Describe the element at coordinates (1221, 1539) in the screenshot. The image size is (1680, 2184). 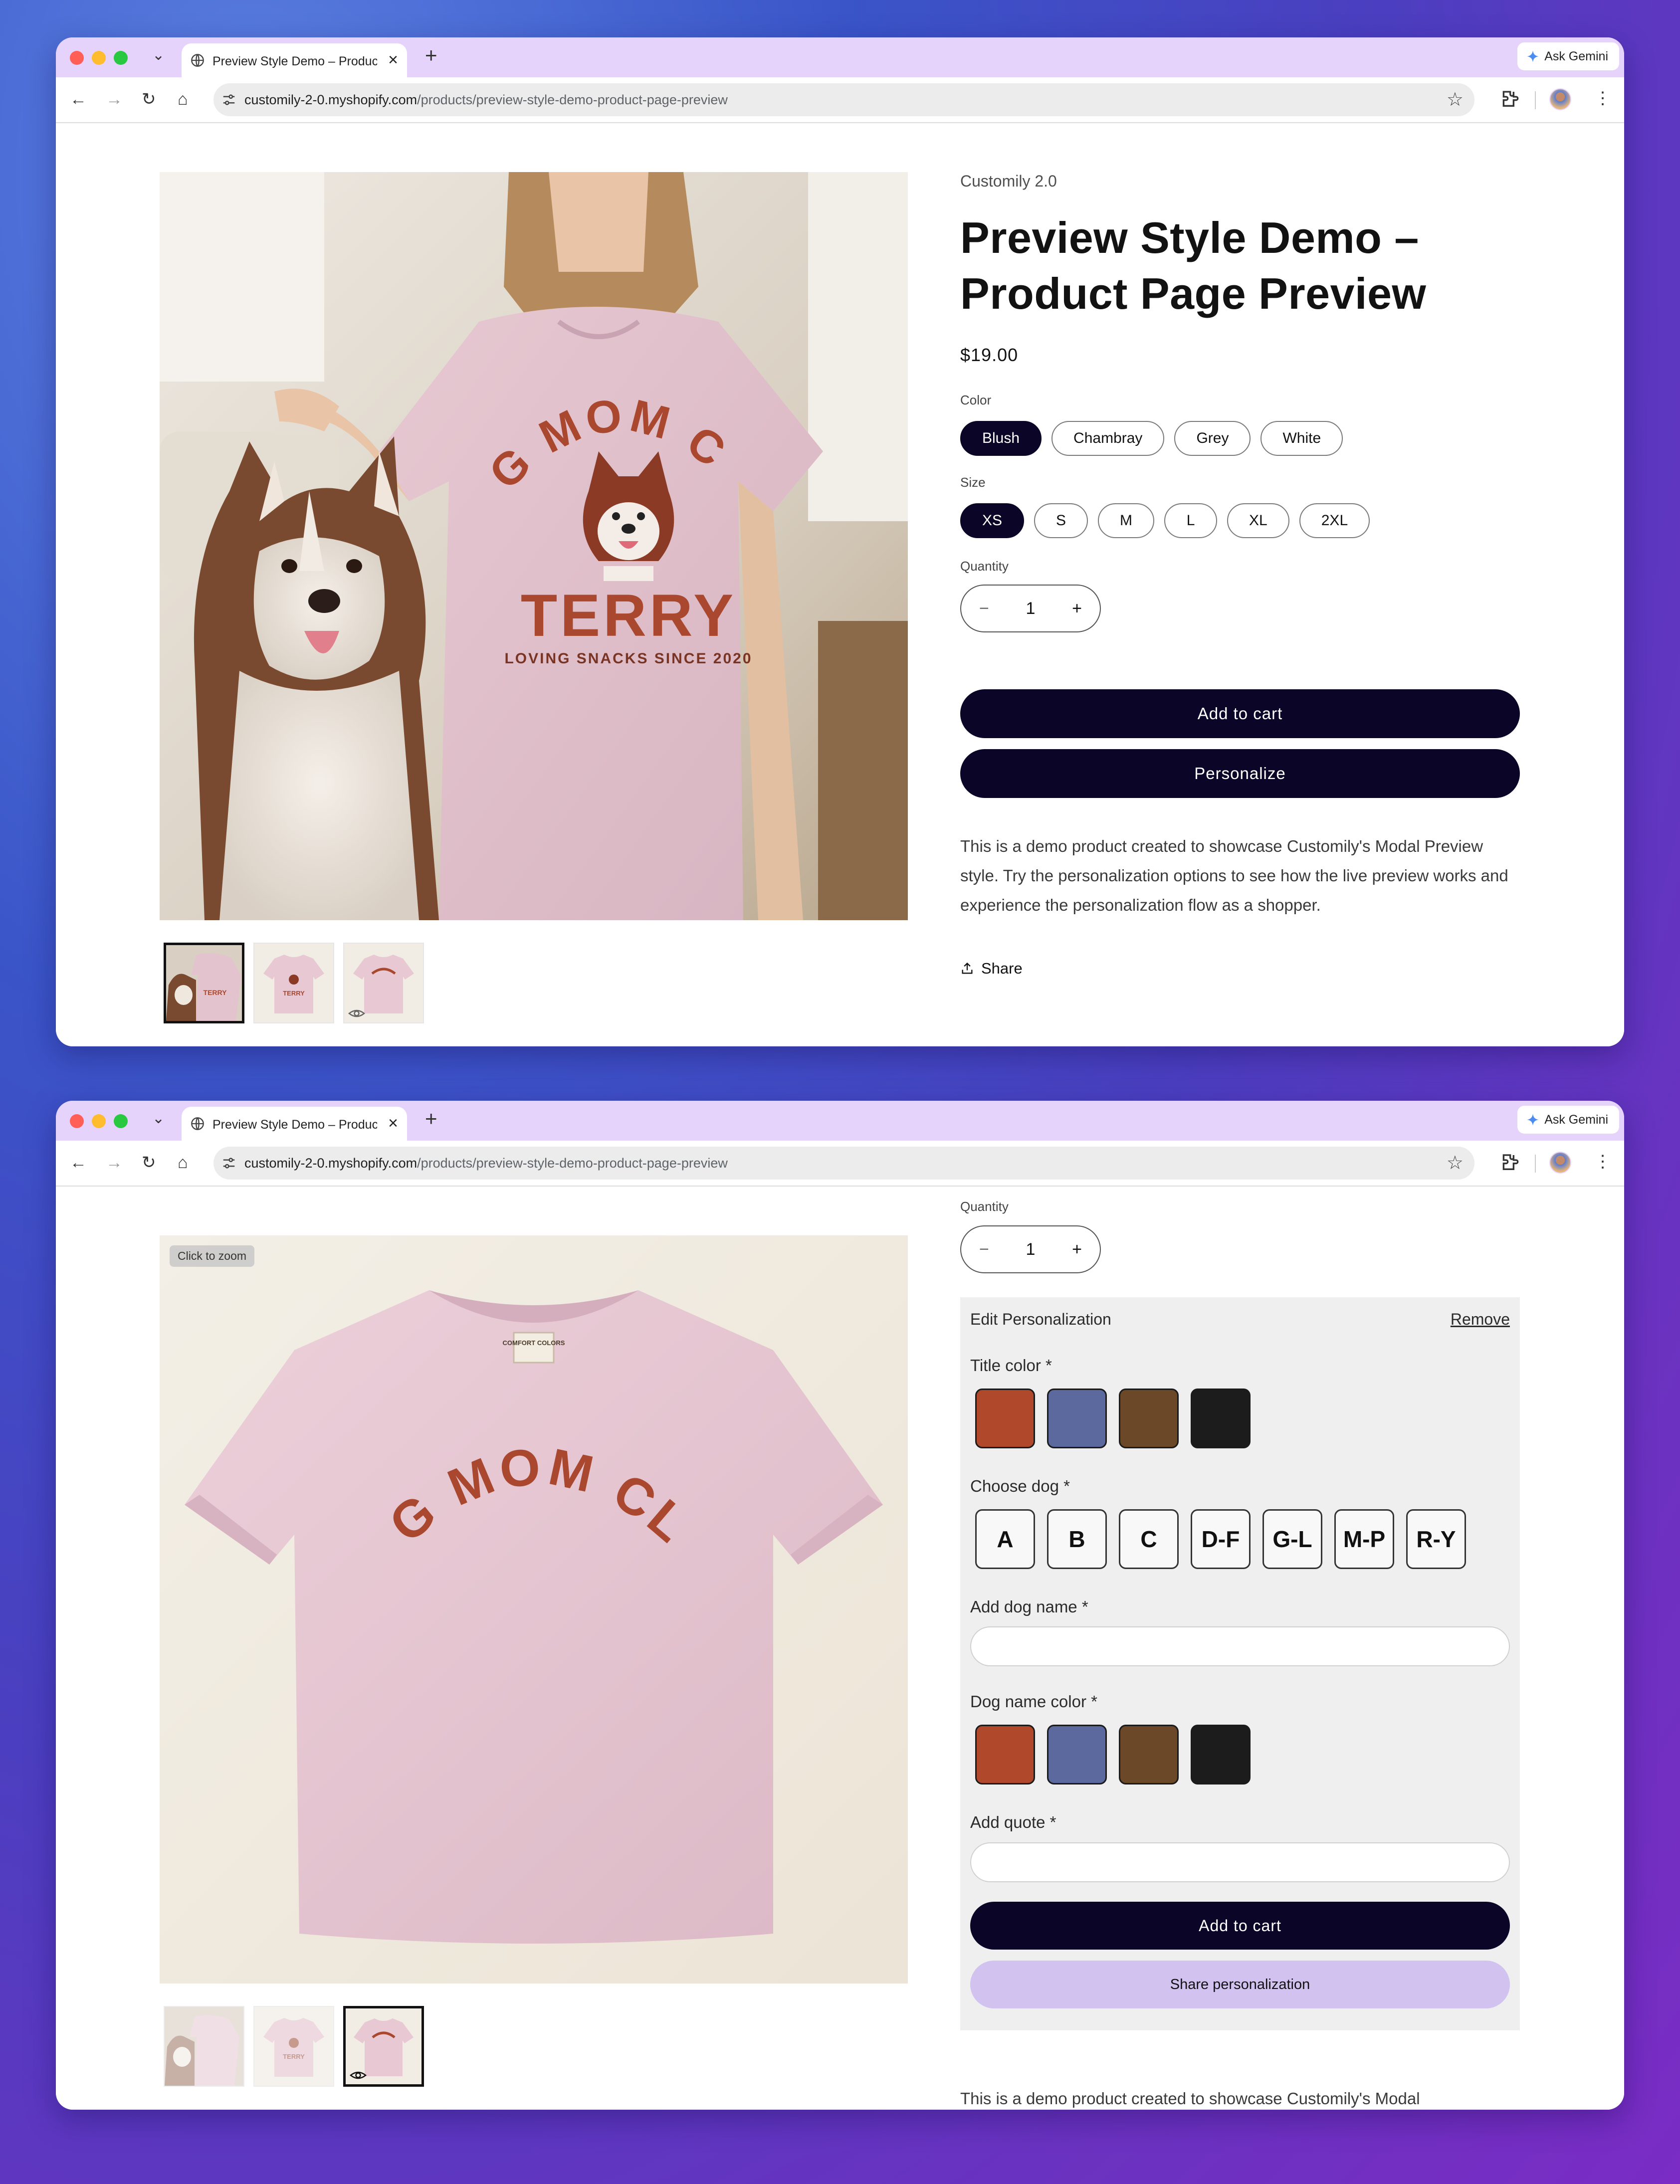
I see `dog-option-d-f: D-F` at that location.